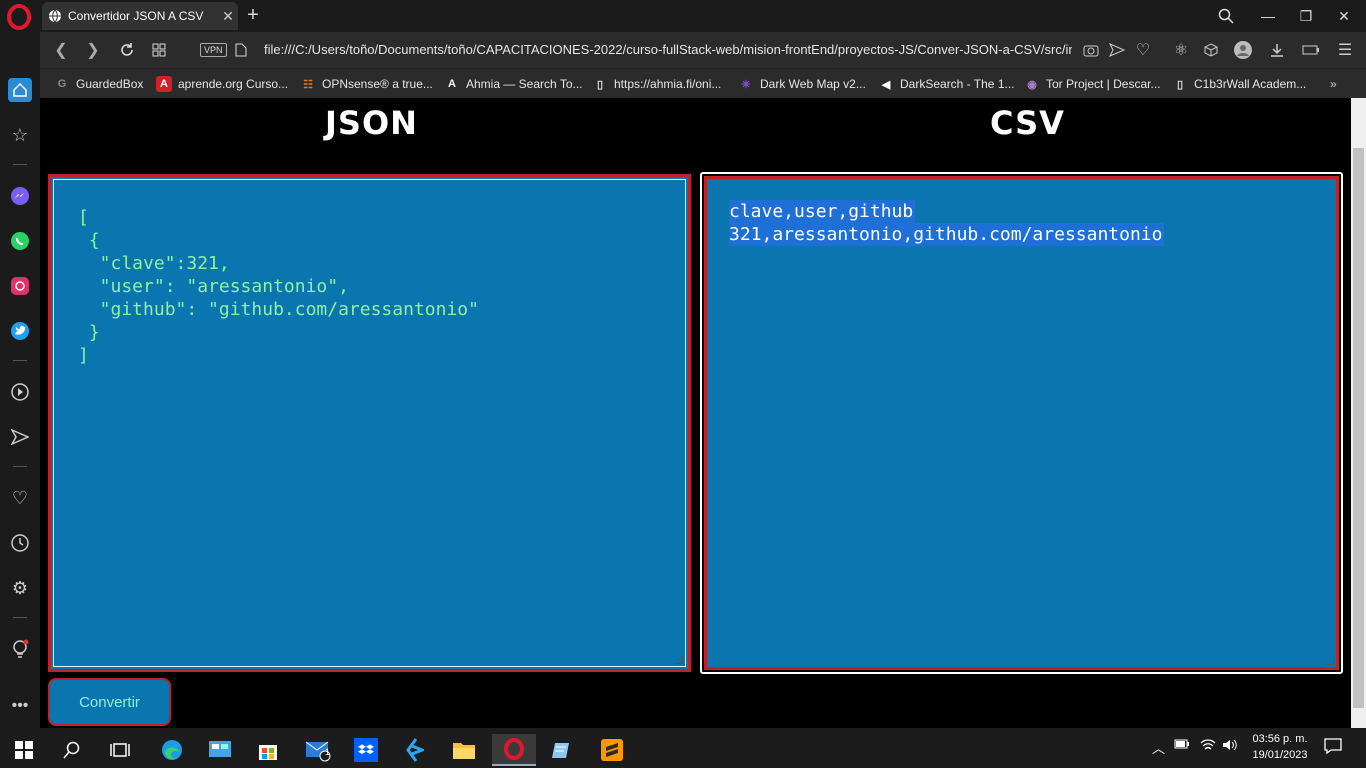  I want to click on tor-icon: ◉, so click(1032, 84).